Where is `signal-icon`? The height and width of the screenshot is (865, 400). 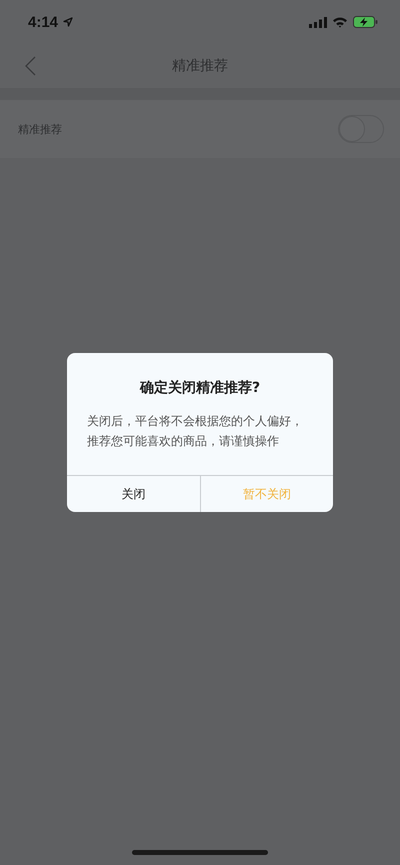
signal-icon is located at coordinates (318, 22).